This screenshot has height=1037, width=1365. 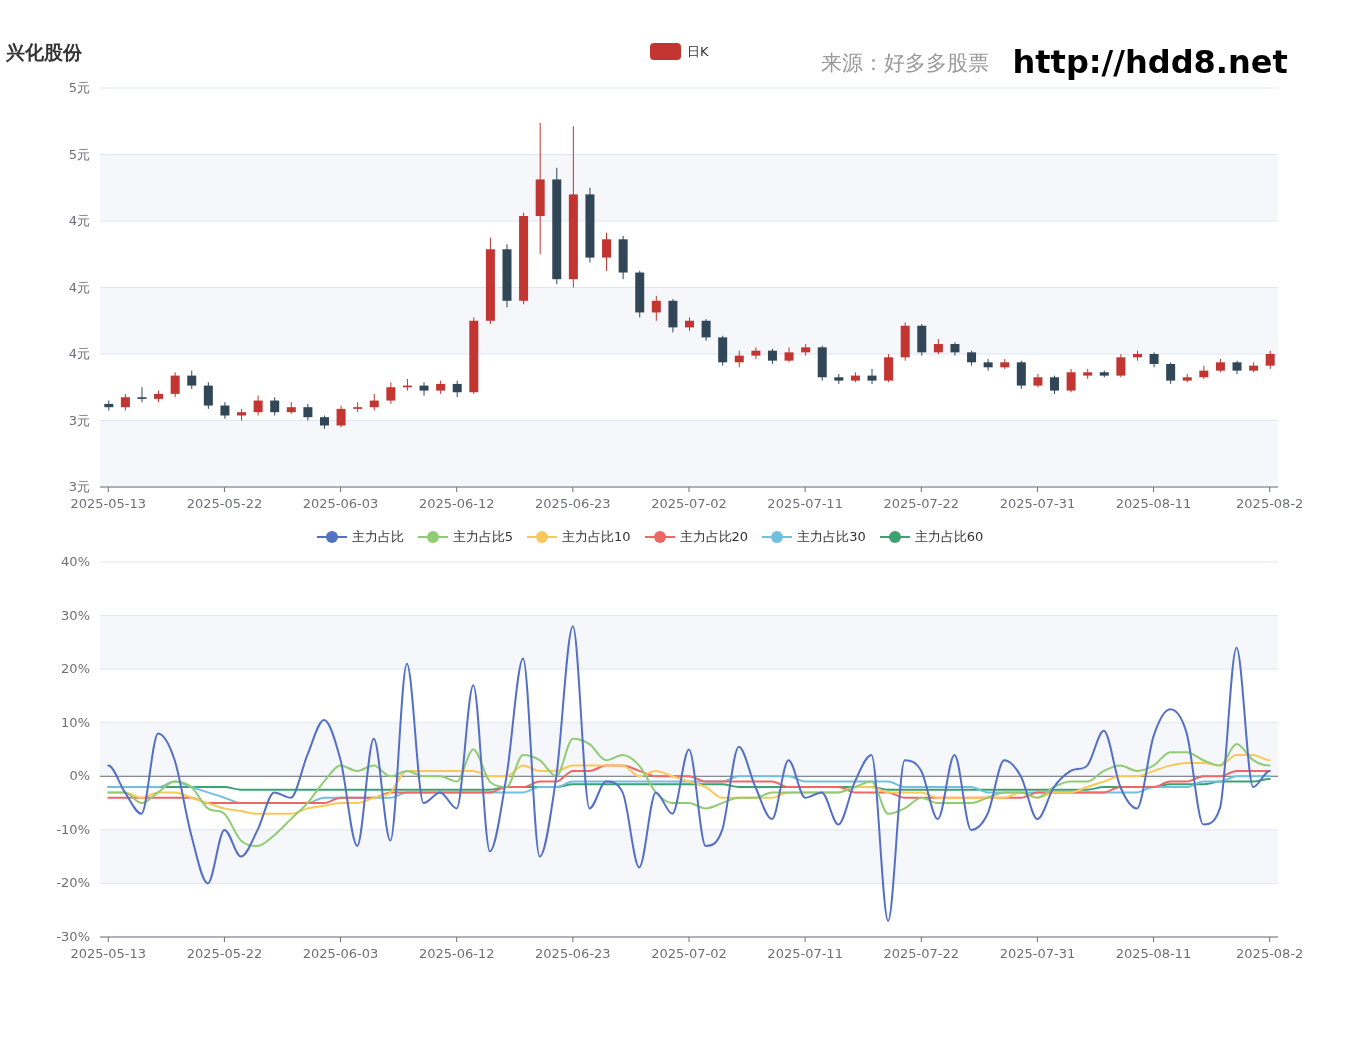 I want to click on legend-label: 主力占比60, so click(x=949, y=537).